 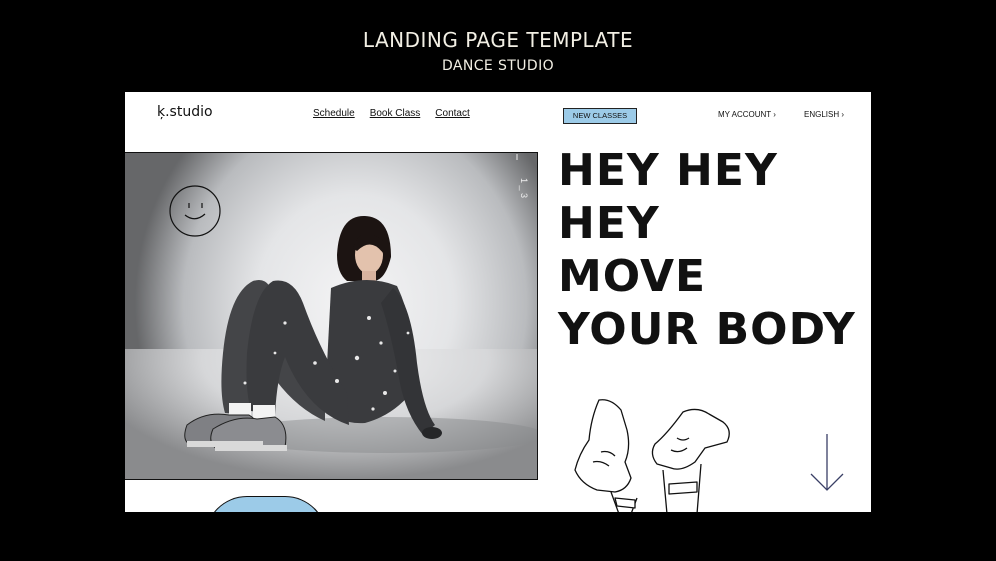 What do you see at coordinates (498, 66) in the screenshot?
I see `template-header-subtitle: DANCE STUDIO` at bounding box center [498, 66].